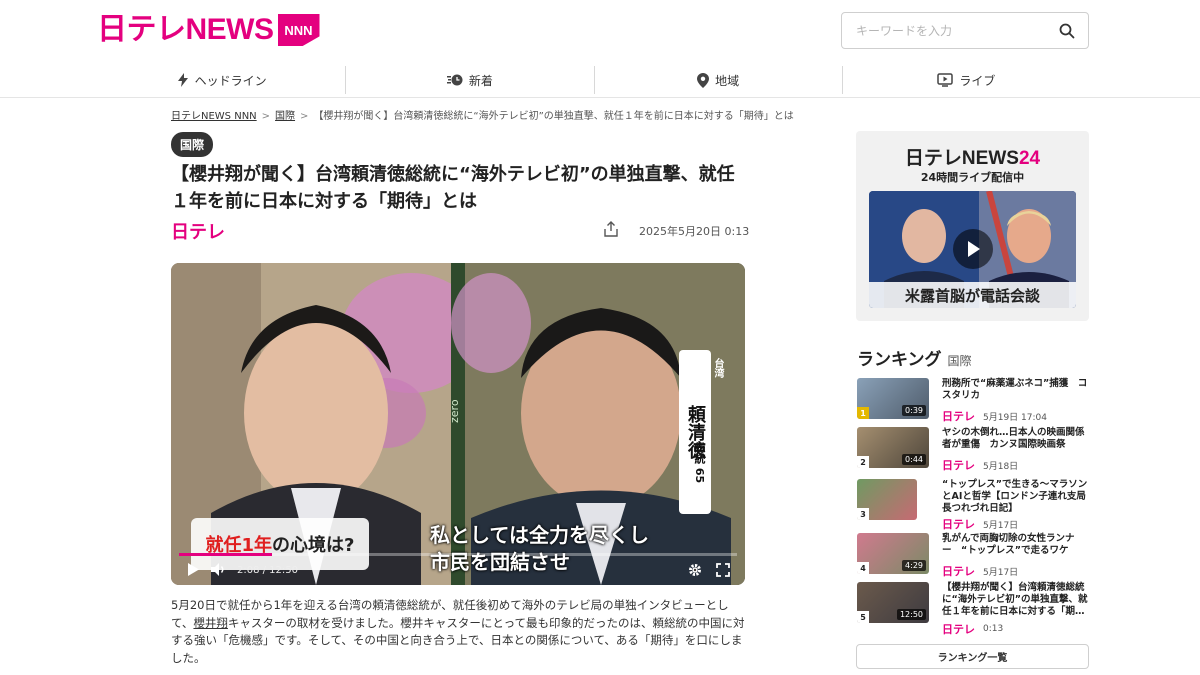 This screenshot has width=1200, height=675. I want to click on live-thumbnail: 米露首脳が電話会談, so click(972, 249).